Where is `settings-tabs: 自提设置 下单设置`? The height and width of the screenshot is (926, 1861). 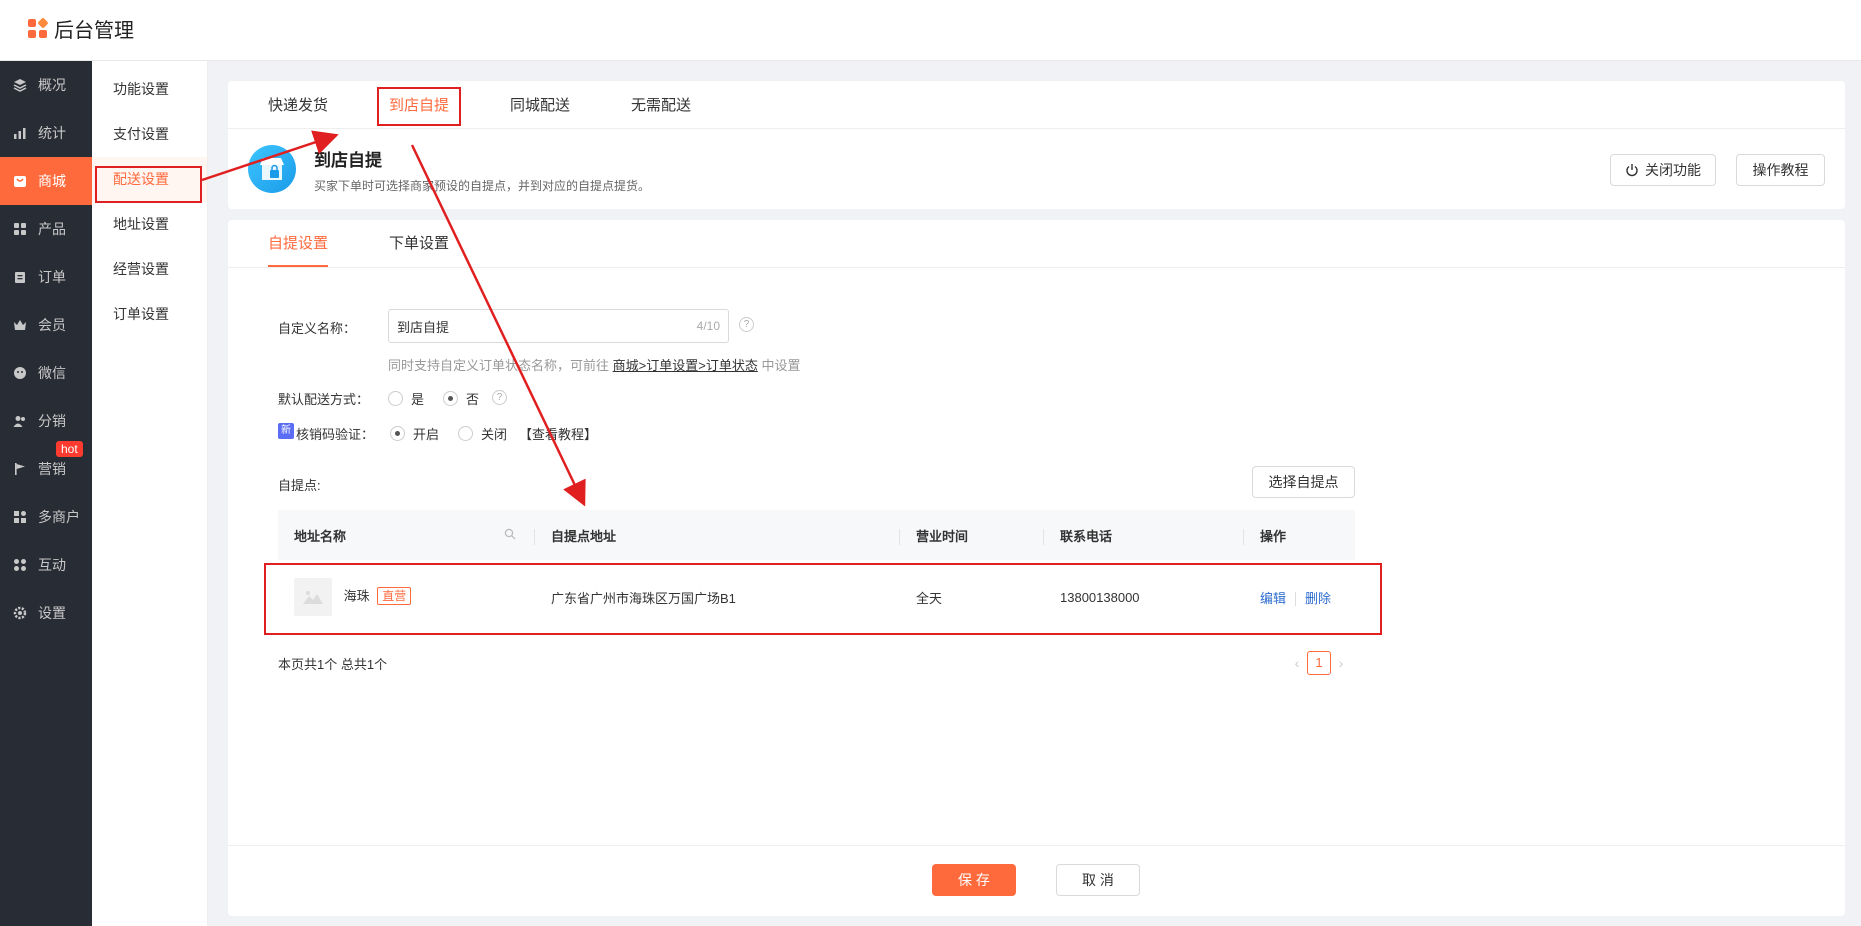 settings-tabs: 自提设置 下单设置 is located at coordinates (1036, 244).